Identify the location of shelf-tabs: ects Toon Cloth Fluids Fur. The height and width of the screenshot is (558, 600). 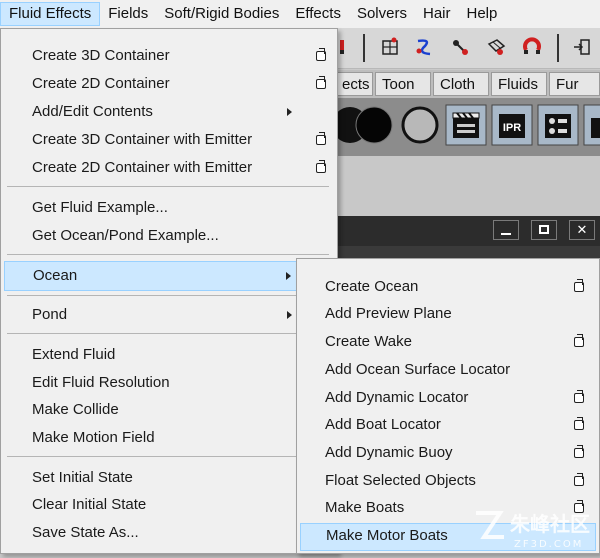
(467, 84).